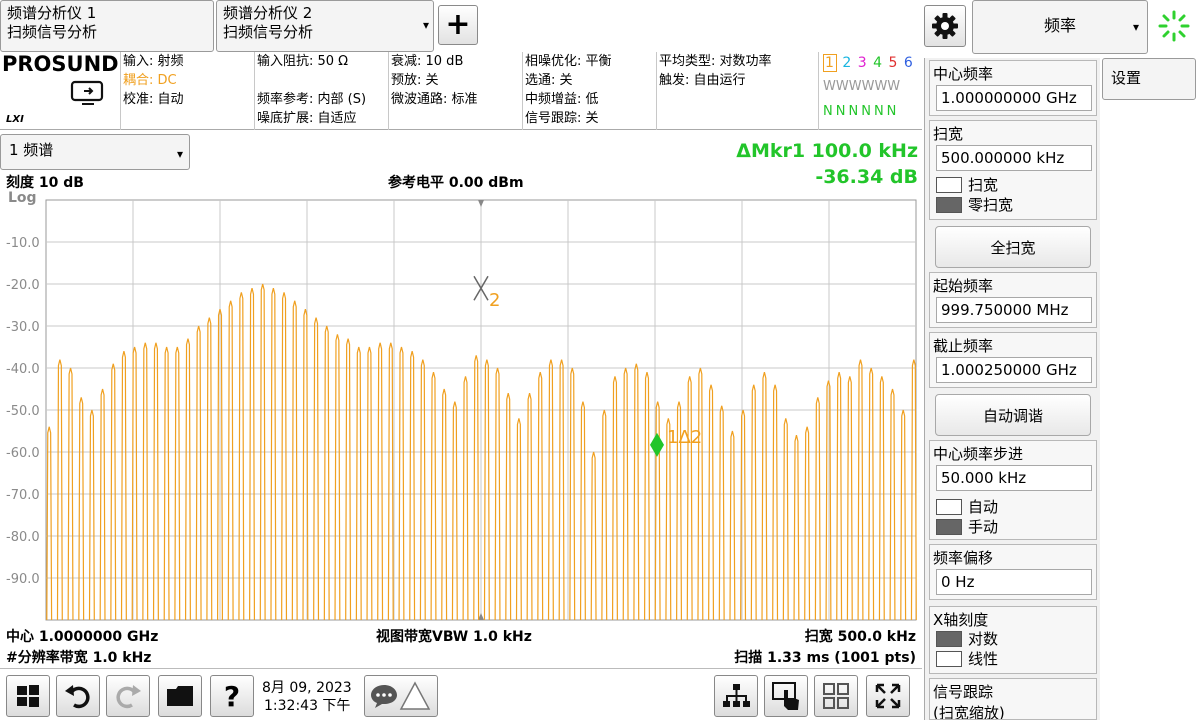 The width and height of the screenshot is (1200, 720). What do you see at coordinates (268, 13) in the screenshot?
I see `tab-analyzer-2-title: 频谱分析仪 2` at bounding box center [268, 13].